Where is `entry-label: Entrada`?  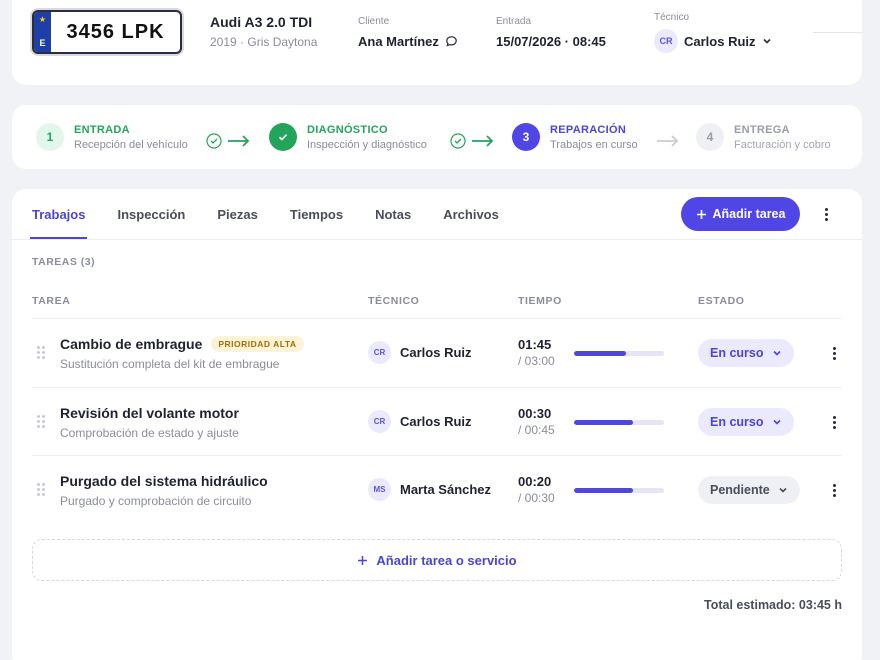 entry-label: Entrada is located at coordinates (514, 21).